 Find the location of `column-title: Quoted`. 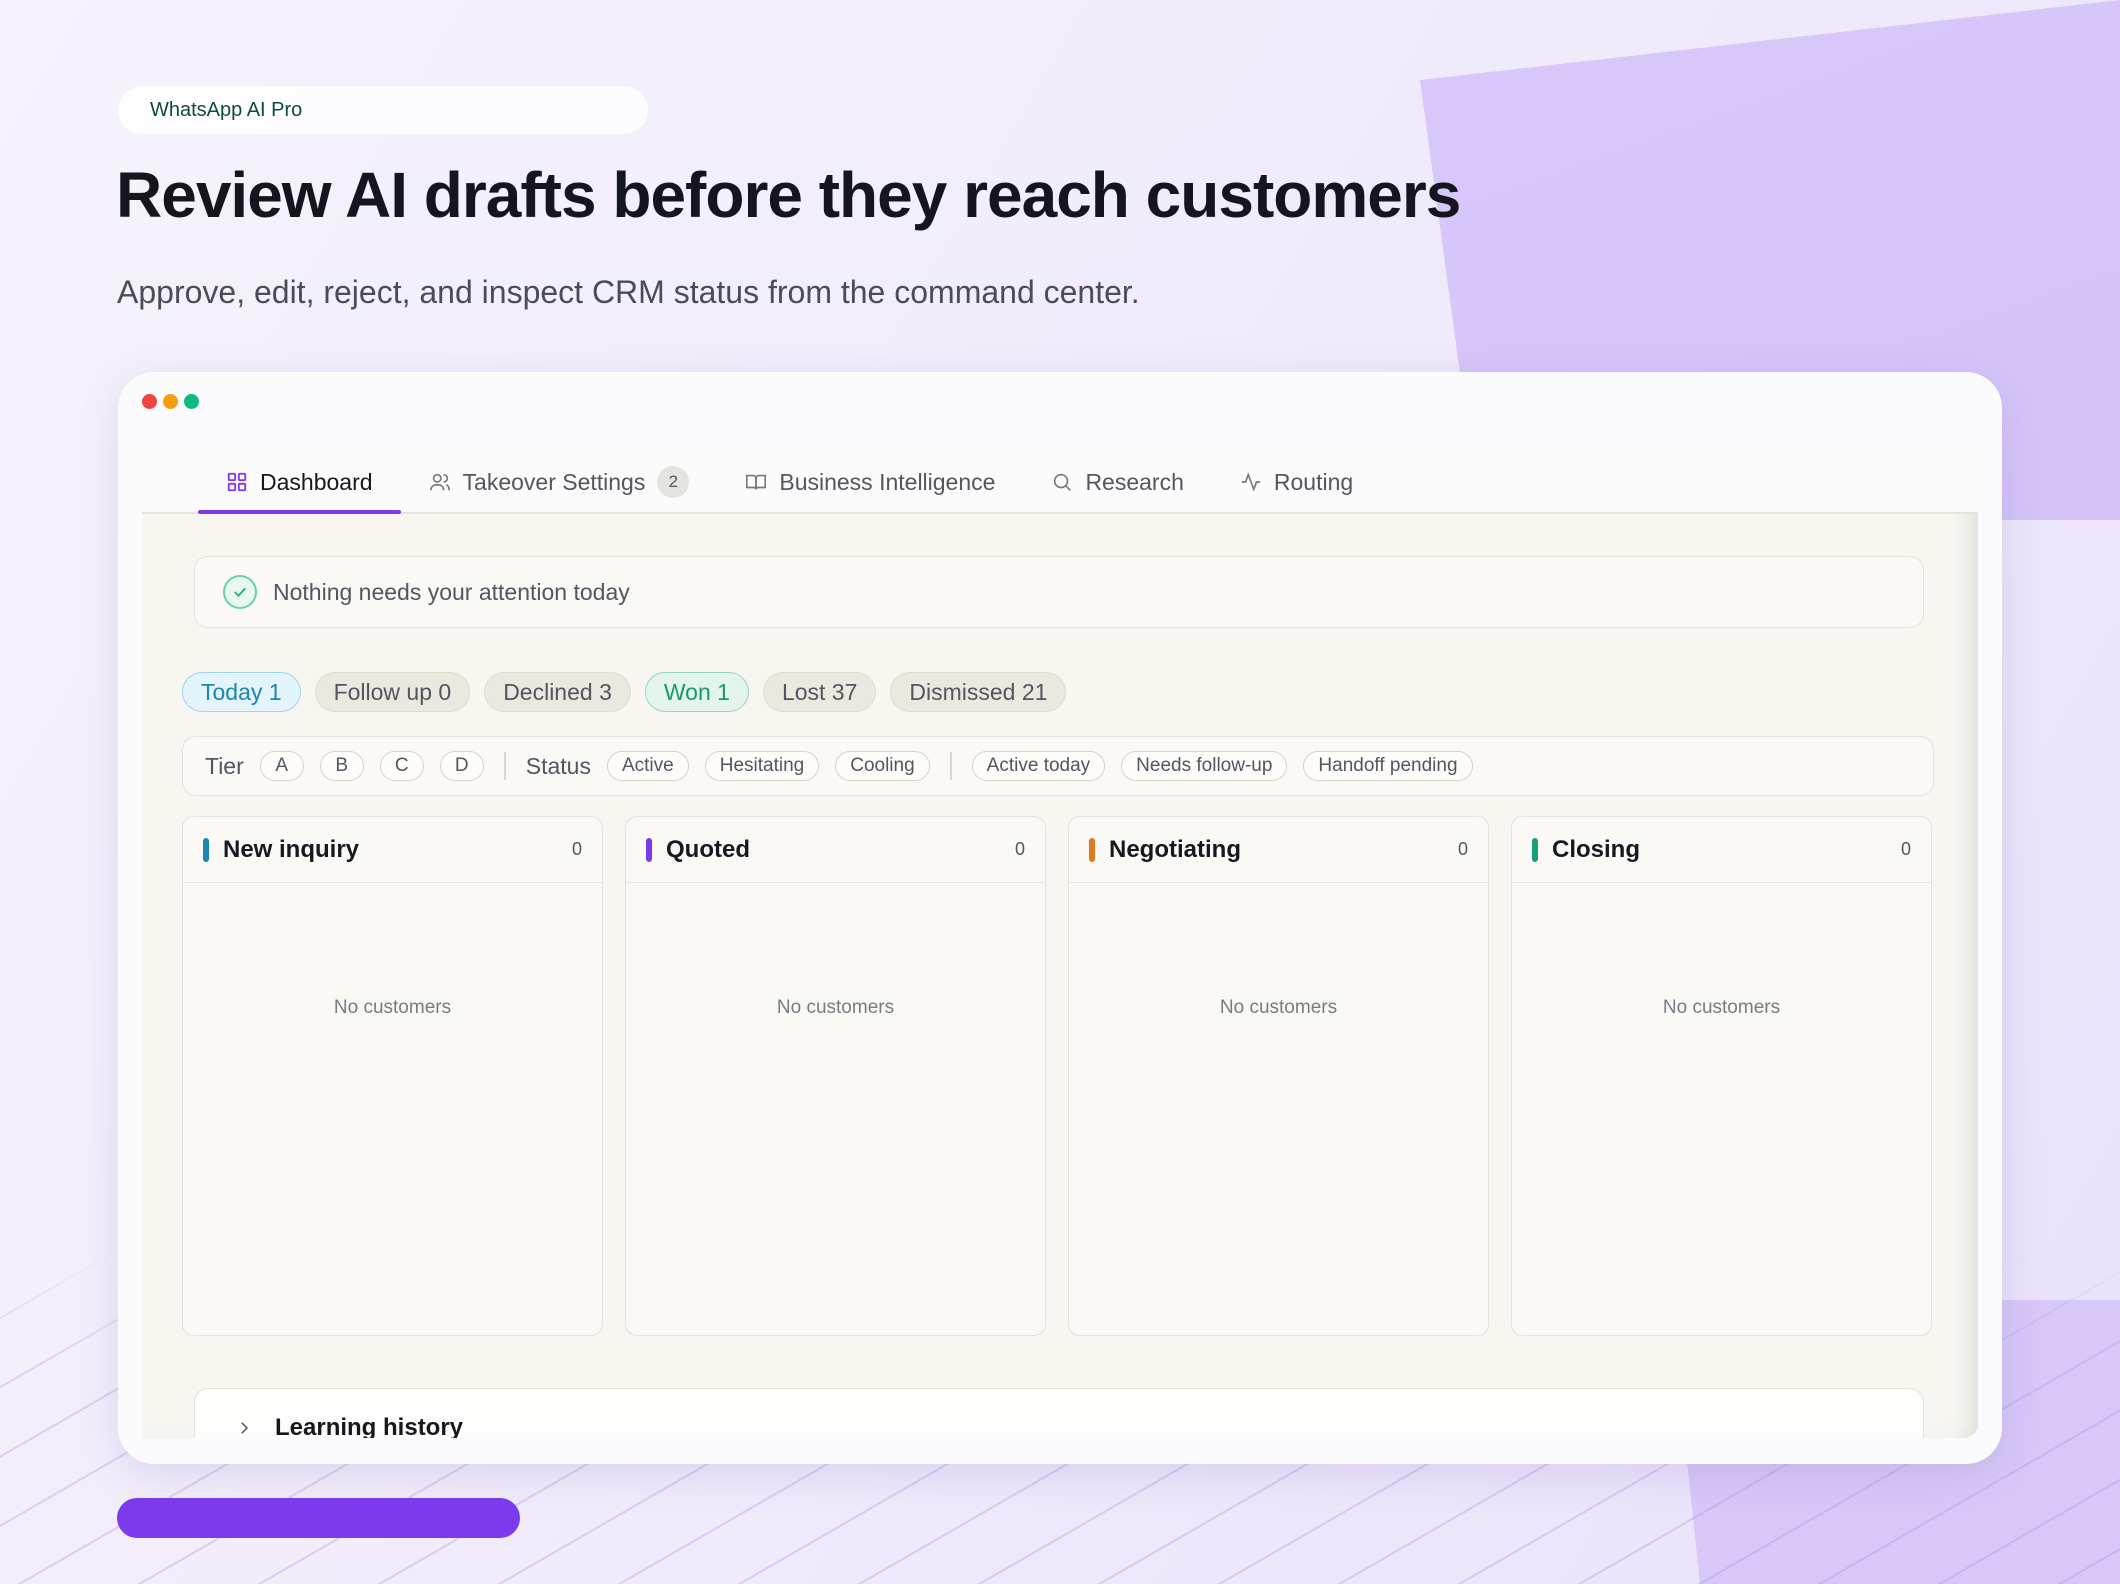

column-title: Quoted is located at coordinates (708, 849).